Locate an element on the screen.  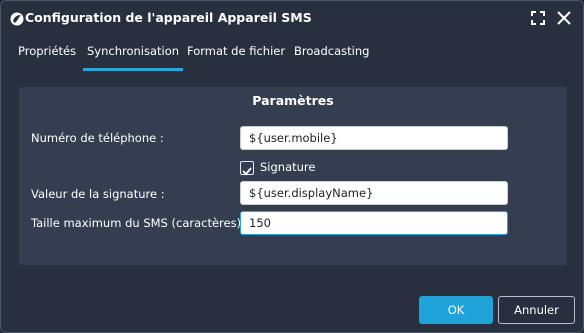
cancel-button: Annuler is located at coordinates (536, 310).